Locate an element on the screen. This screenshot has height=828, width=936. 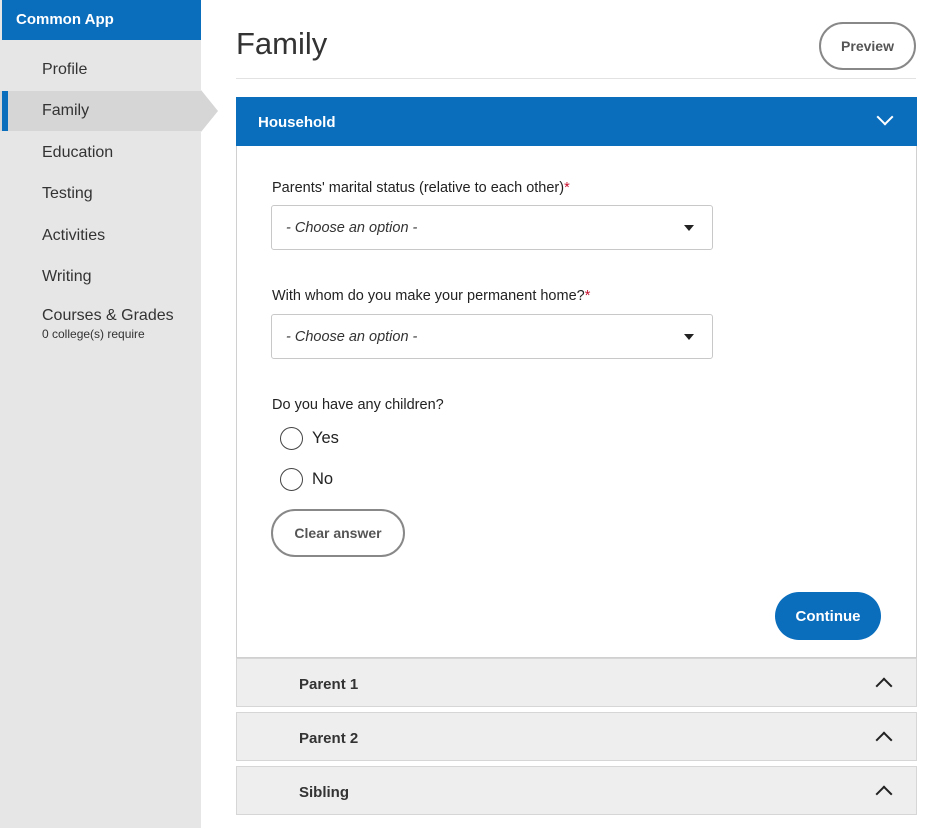
radio-yes-label: Yes is located at coordinates (325, 438).